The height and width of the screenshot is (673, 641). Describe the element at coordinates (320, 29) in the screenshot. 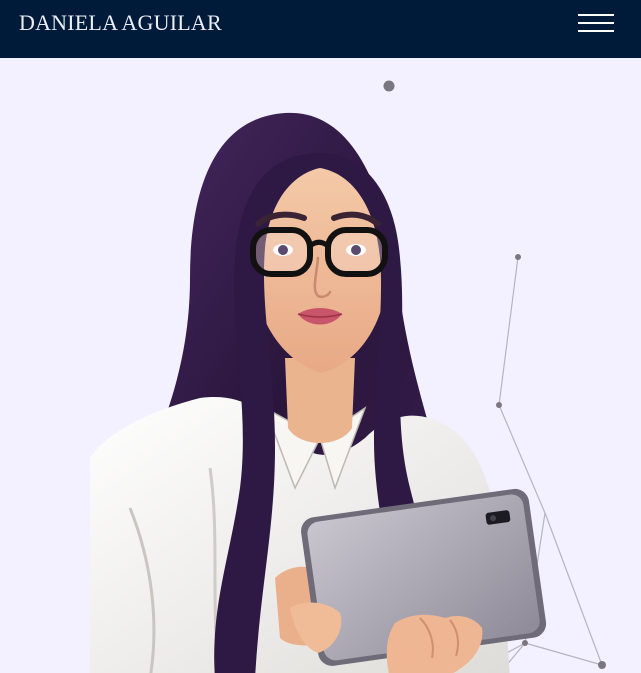

I see `top-navbar: DANIELA AGUILAR` at that location.